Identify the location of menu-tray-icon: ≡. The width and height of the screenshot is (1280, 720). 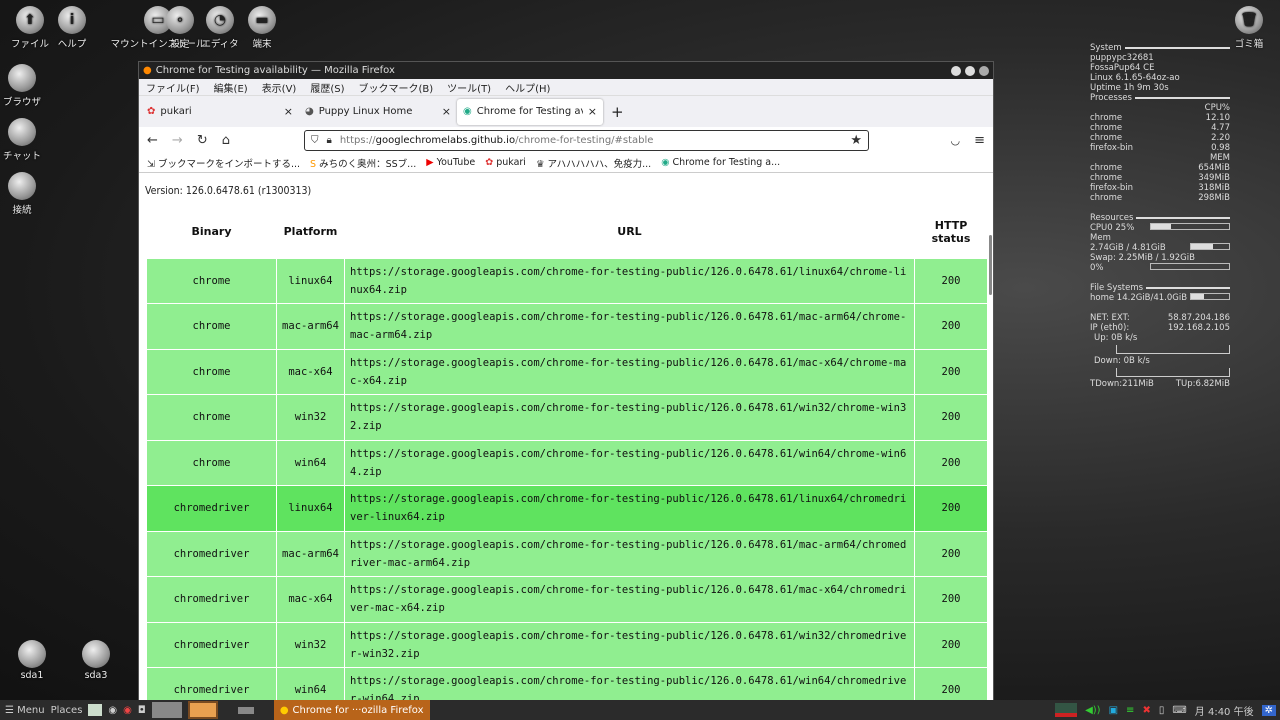
(1130, 710).